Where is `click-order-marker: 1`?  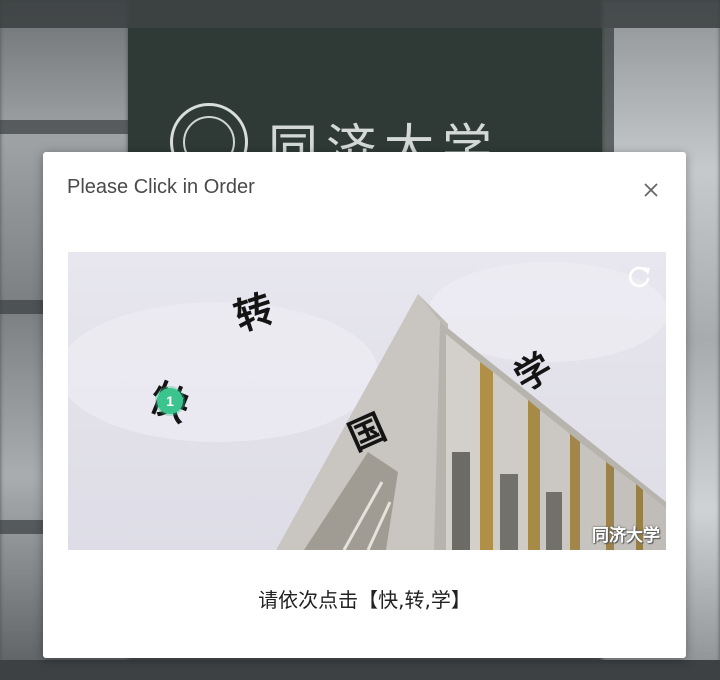
click-order-marker: 1 is located at coordinates (170, 401).